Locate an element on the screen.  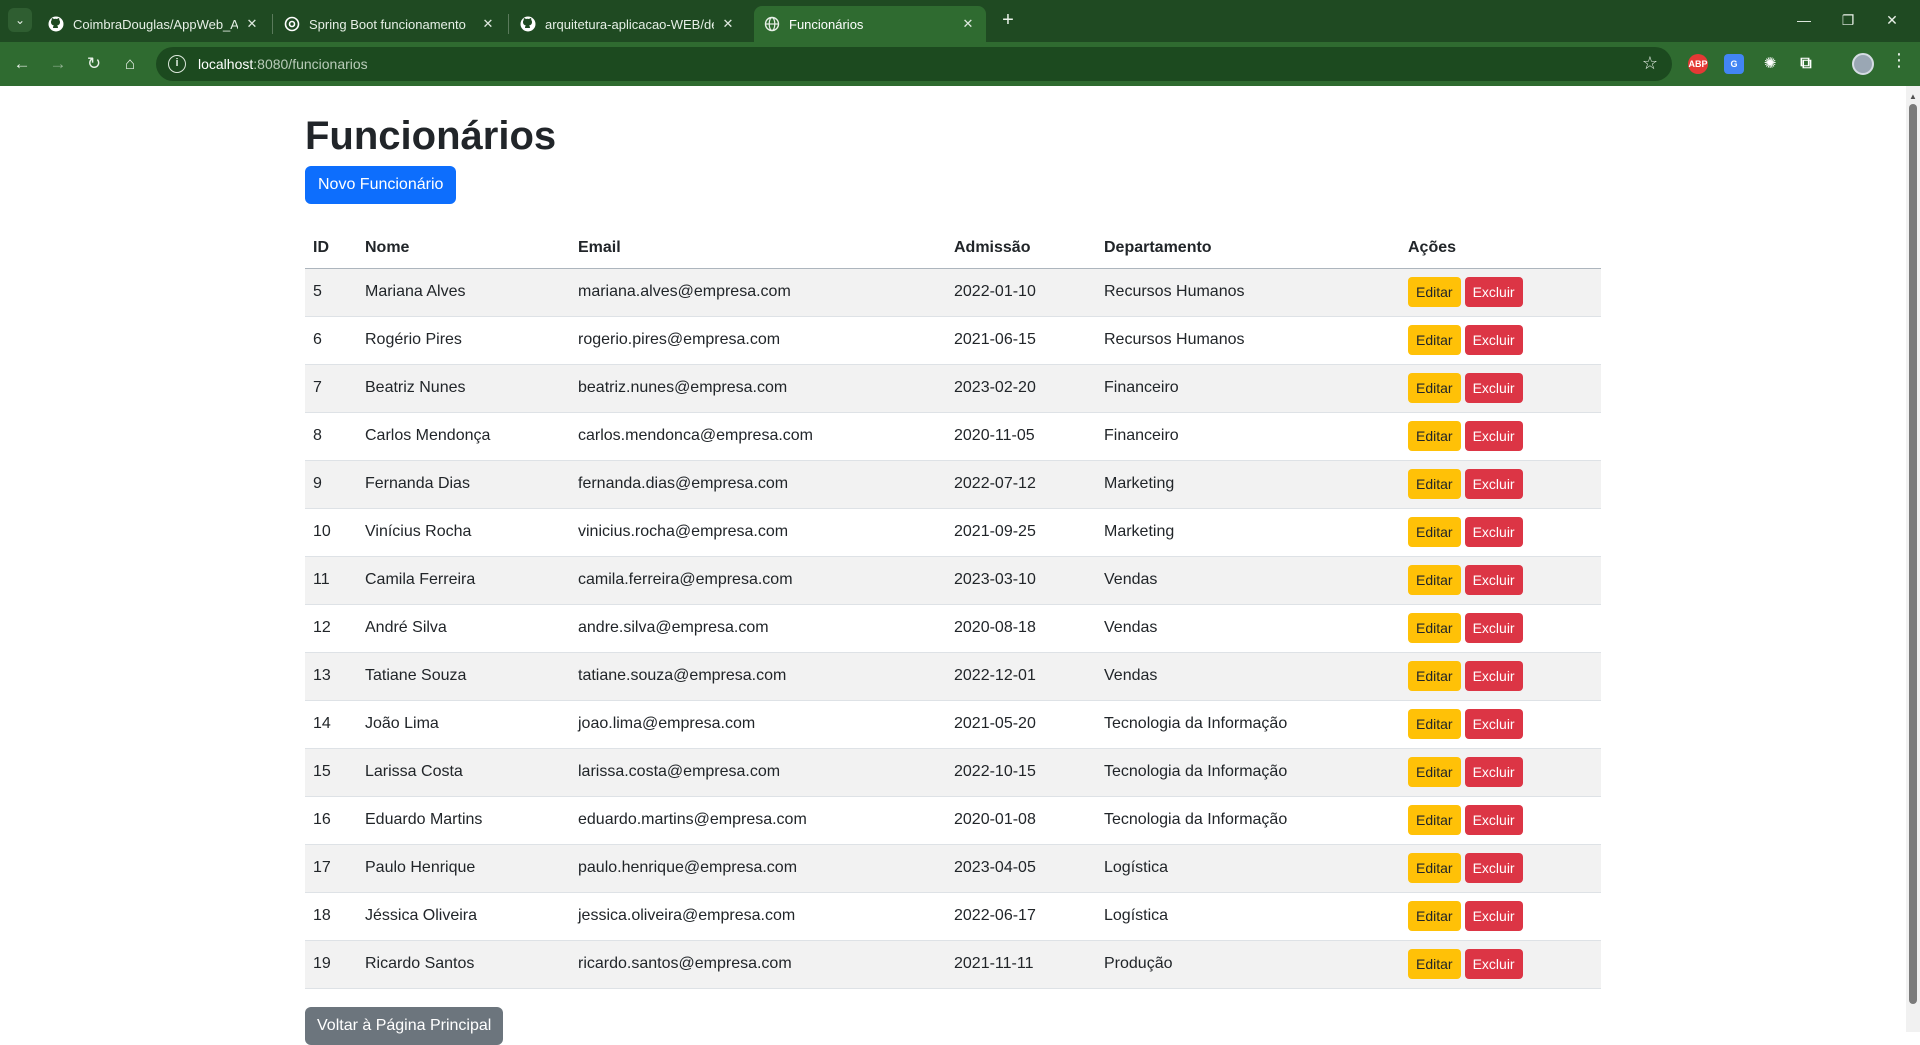
cell-departamento: Marketing is located at coordinates (1248, 532).